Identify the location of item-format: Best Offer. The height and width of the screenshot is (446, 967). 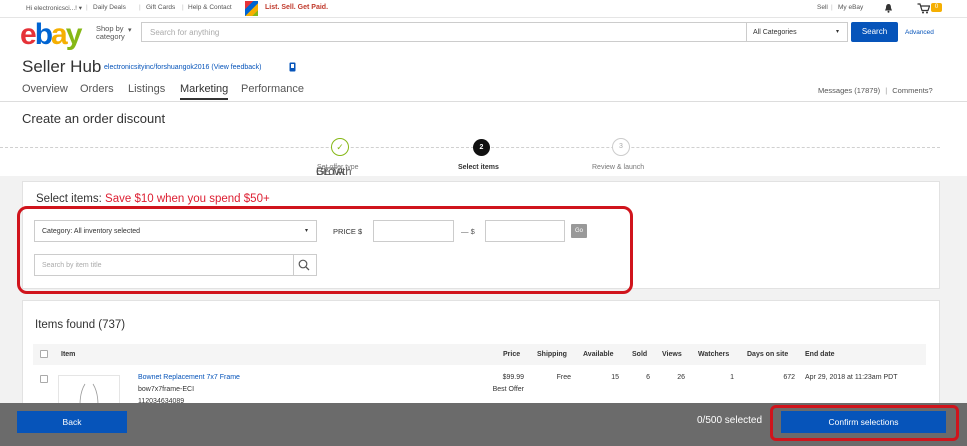
(508, 389).